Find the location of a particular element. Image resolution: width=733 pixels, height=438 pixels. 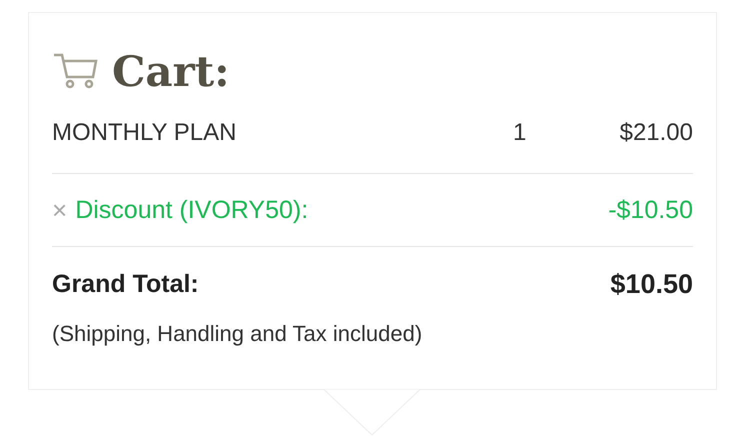

grand-total-label: Grand Total: is located at coordinates (126, 284).